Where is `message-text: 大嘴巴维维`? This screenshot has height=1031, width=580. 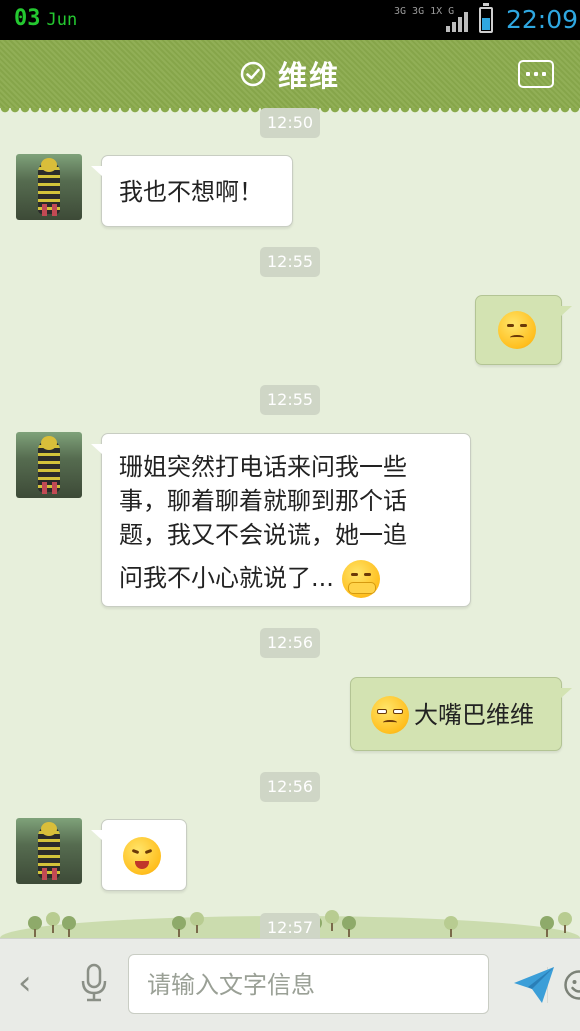
message-text: 大嘴巴维维 is located at coordinates (474, 715).